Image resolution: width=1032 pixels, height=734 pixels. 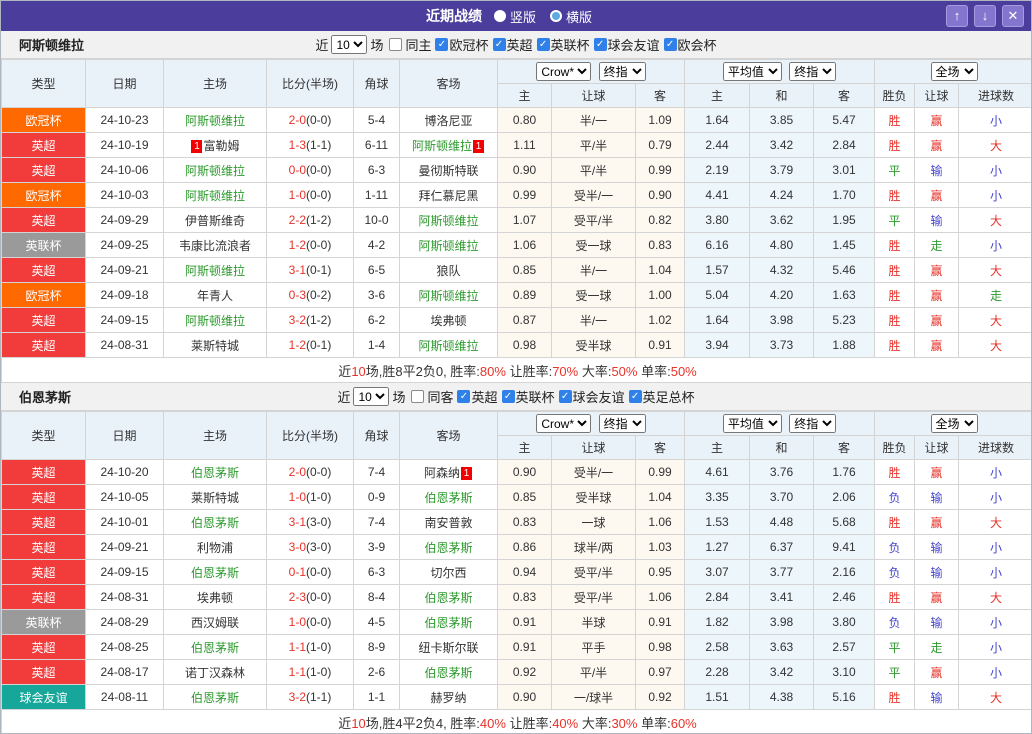 What do you see at coordinates (782, 245) in the screenshot?
I see `avg-draw-odds: 4.80` at bounding box center [782, 245].